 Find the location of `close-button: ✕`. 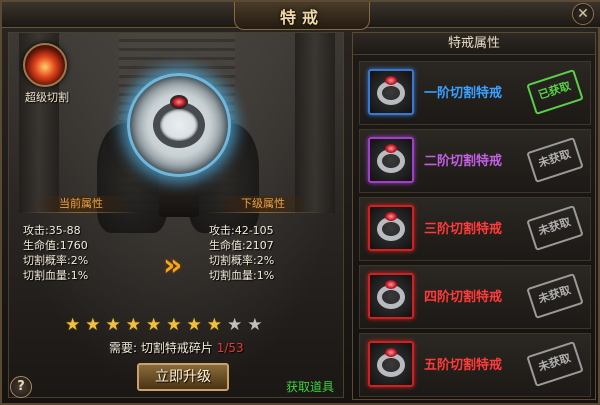

close-button: ✕ is located at coordinates (583, 14).